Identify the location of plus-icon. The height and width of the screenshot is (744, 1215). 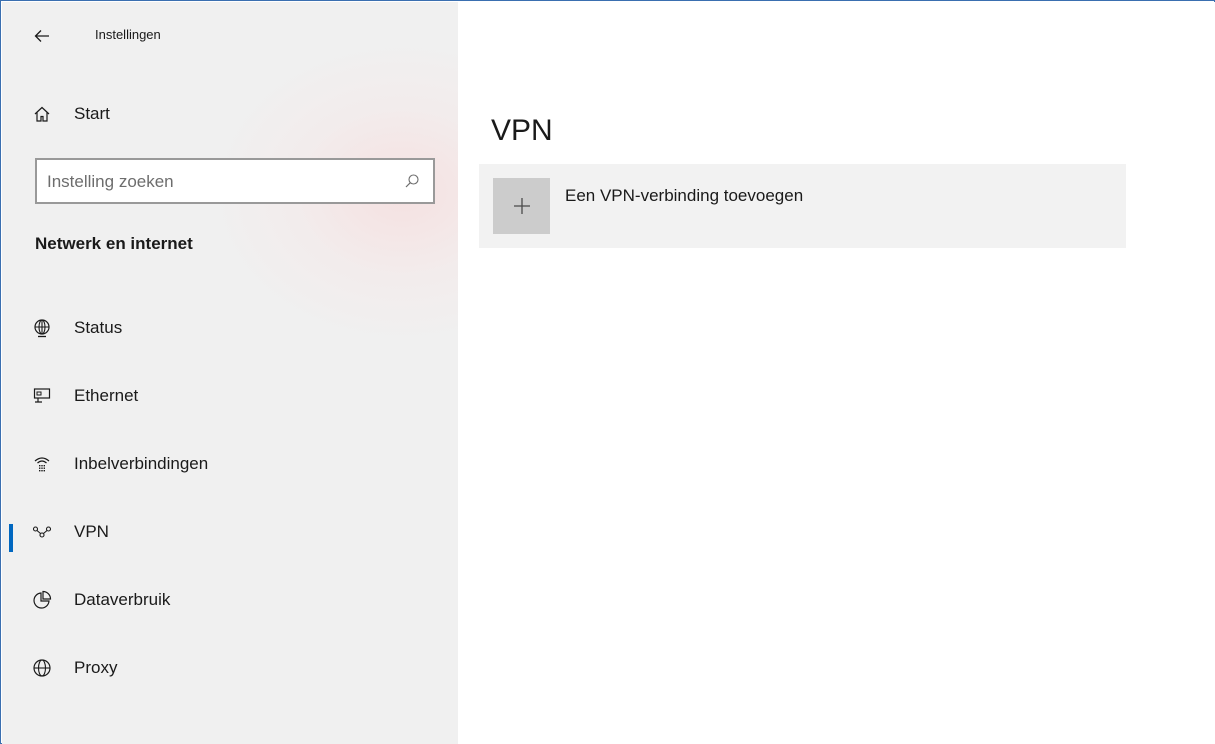
(521, 206).